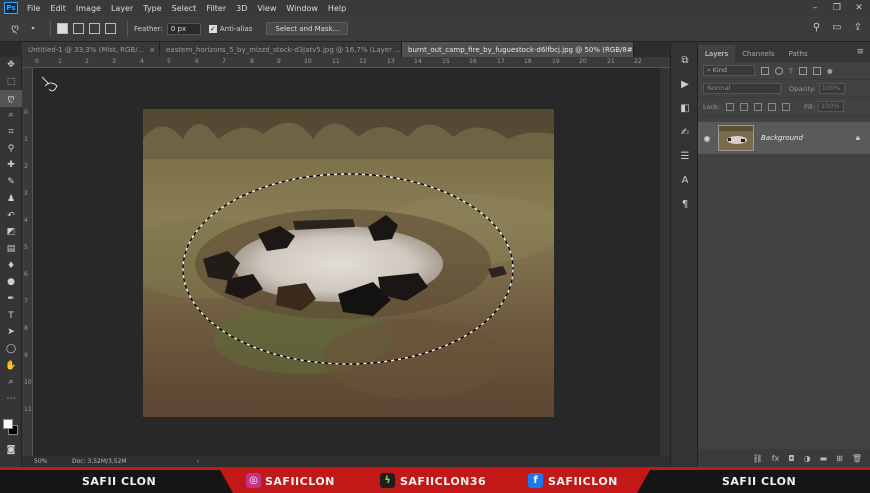 The image size is (870, 493). I want to click on move-tool-icon: ✥, so click(11, 65).